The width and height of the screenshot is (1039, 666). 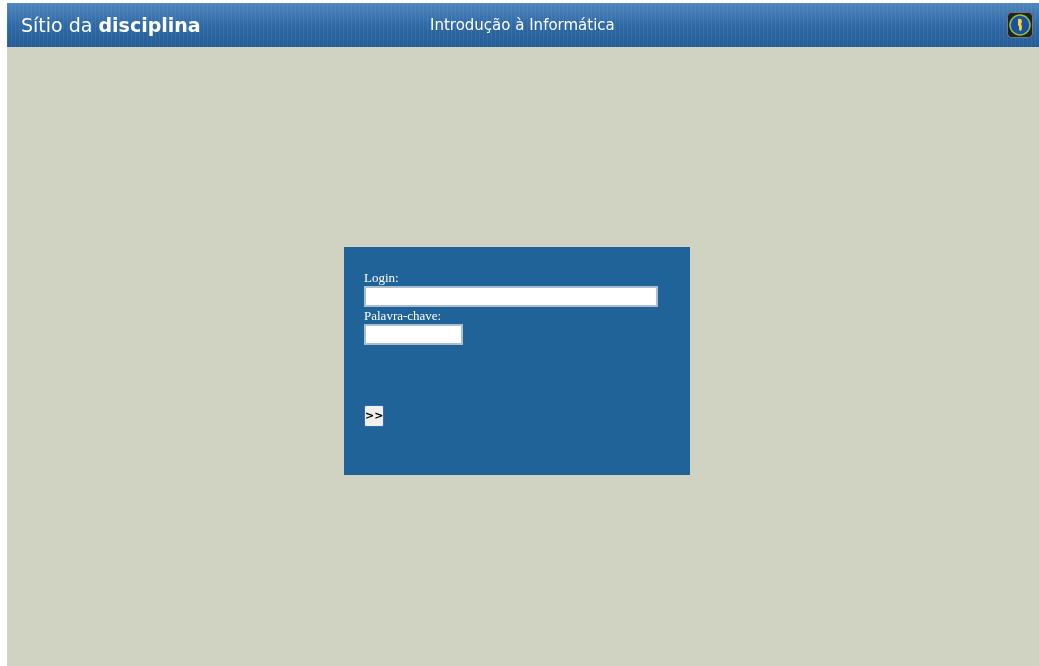 I want to click on site-title: Sítio da disciplina, so click(x=111, y=25).